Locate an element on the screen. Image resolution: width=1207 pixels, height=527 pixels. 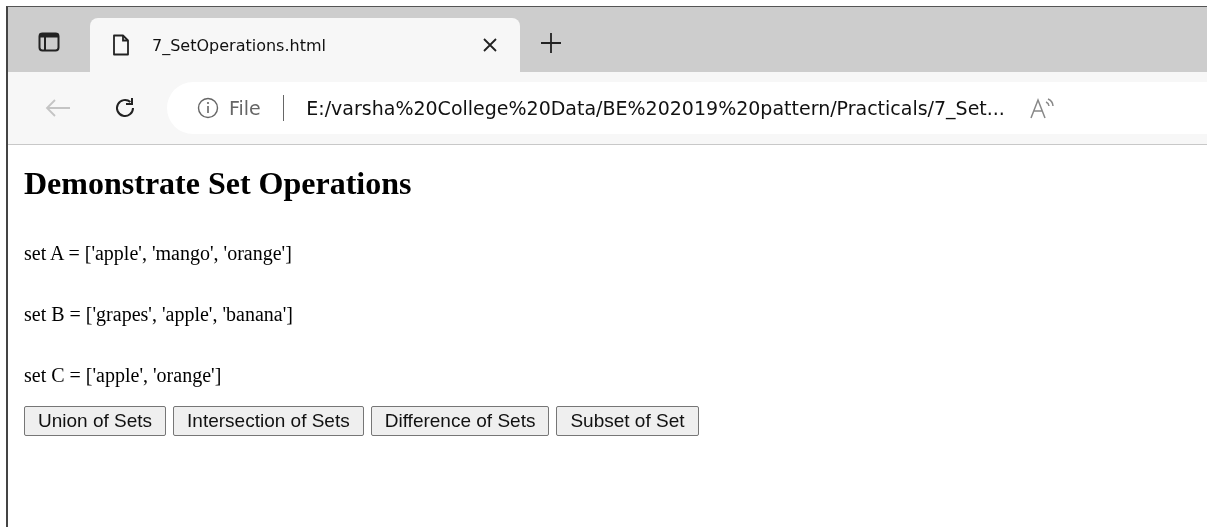
info-icon is located at coordinates (208, 108).